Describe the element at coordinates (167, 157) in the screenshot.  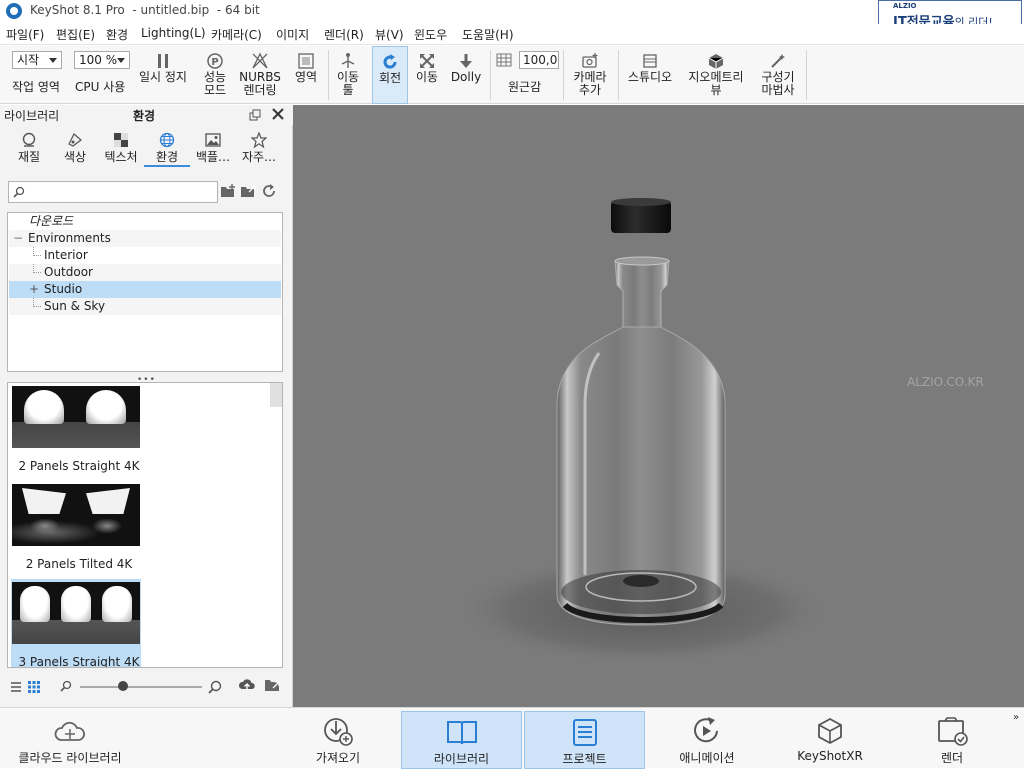
I see `tab-environments-label: 환경` at that location.